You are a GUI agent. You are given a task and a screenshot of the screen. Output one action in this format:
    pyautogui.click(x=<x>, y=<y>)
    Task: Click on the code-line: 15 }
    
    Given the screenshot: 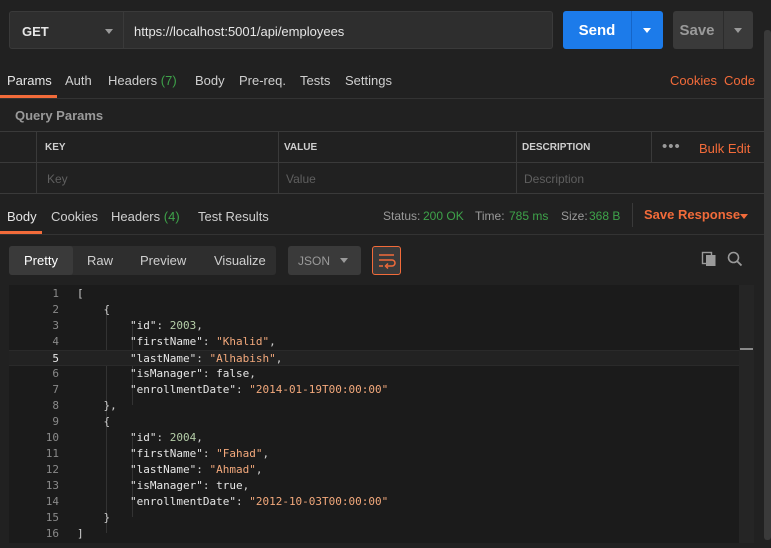 What is the action you would take?
    pyautogui.click(x=374, y=518)
    